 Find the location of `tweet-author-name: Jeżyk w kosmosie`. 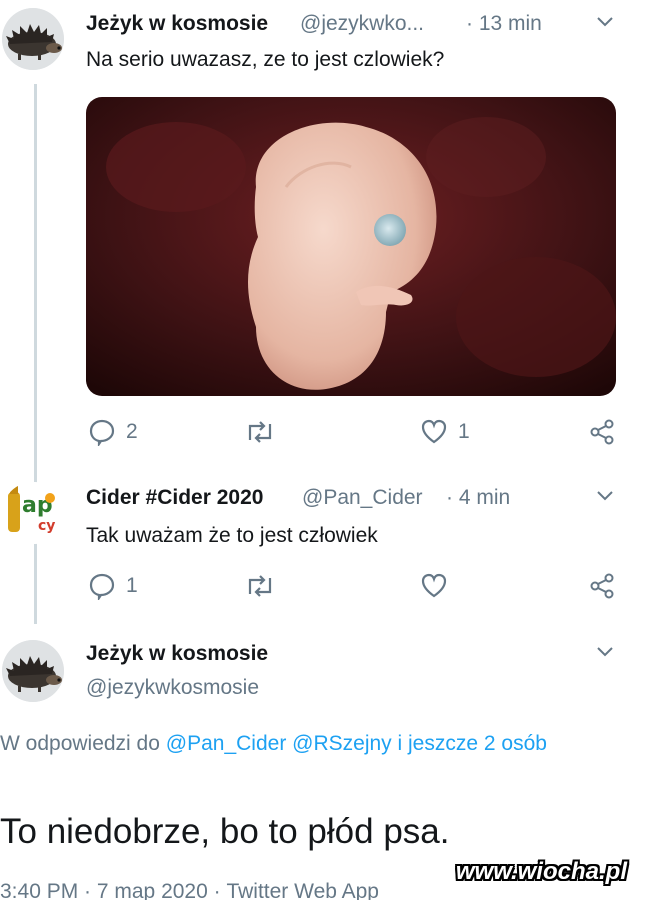

tweet-author-name: Jeżyk w kosmosie is located at coordinates (177, 24).